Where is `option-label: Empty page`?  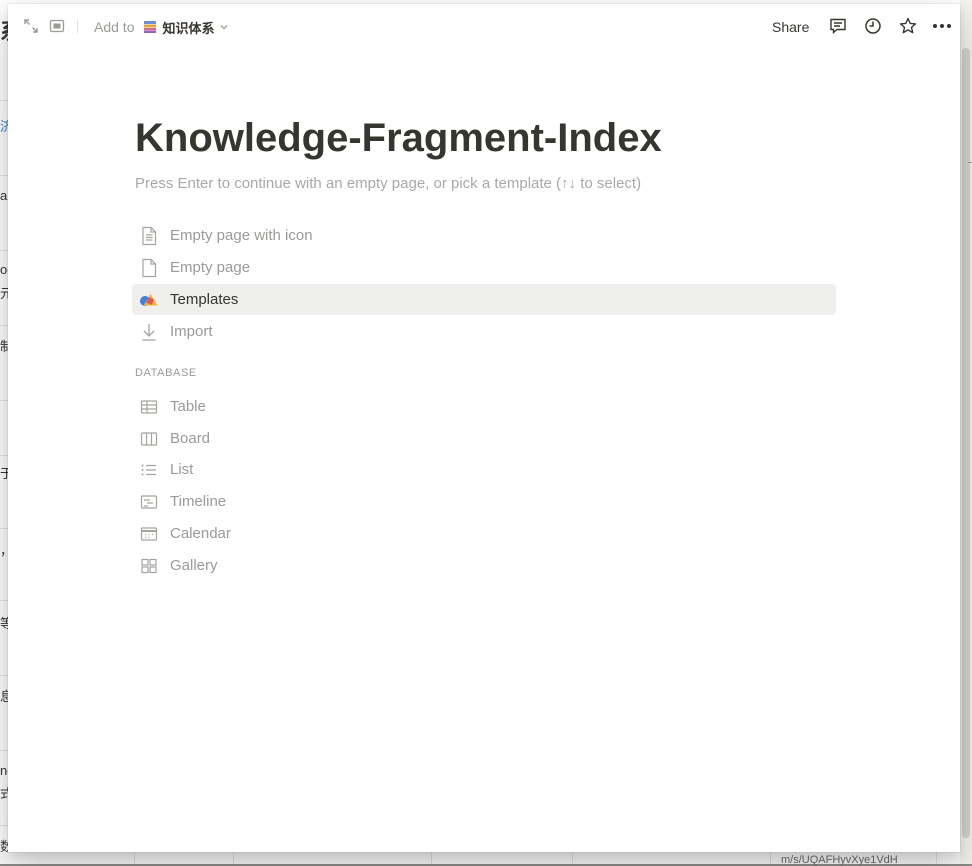 option-label: Empty page is located at coordinates (210, 267).